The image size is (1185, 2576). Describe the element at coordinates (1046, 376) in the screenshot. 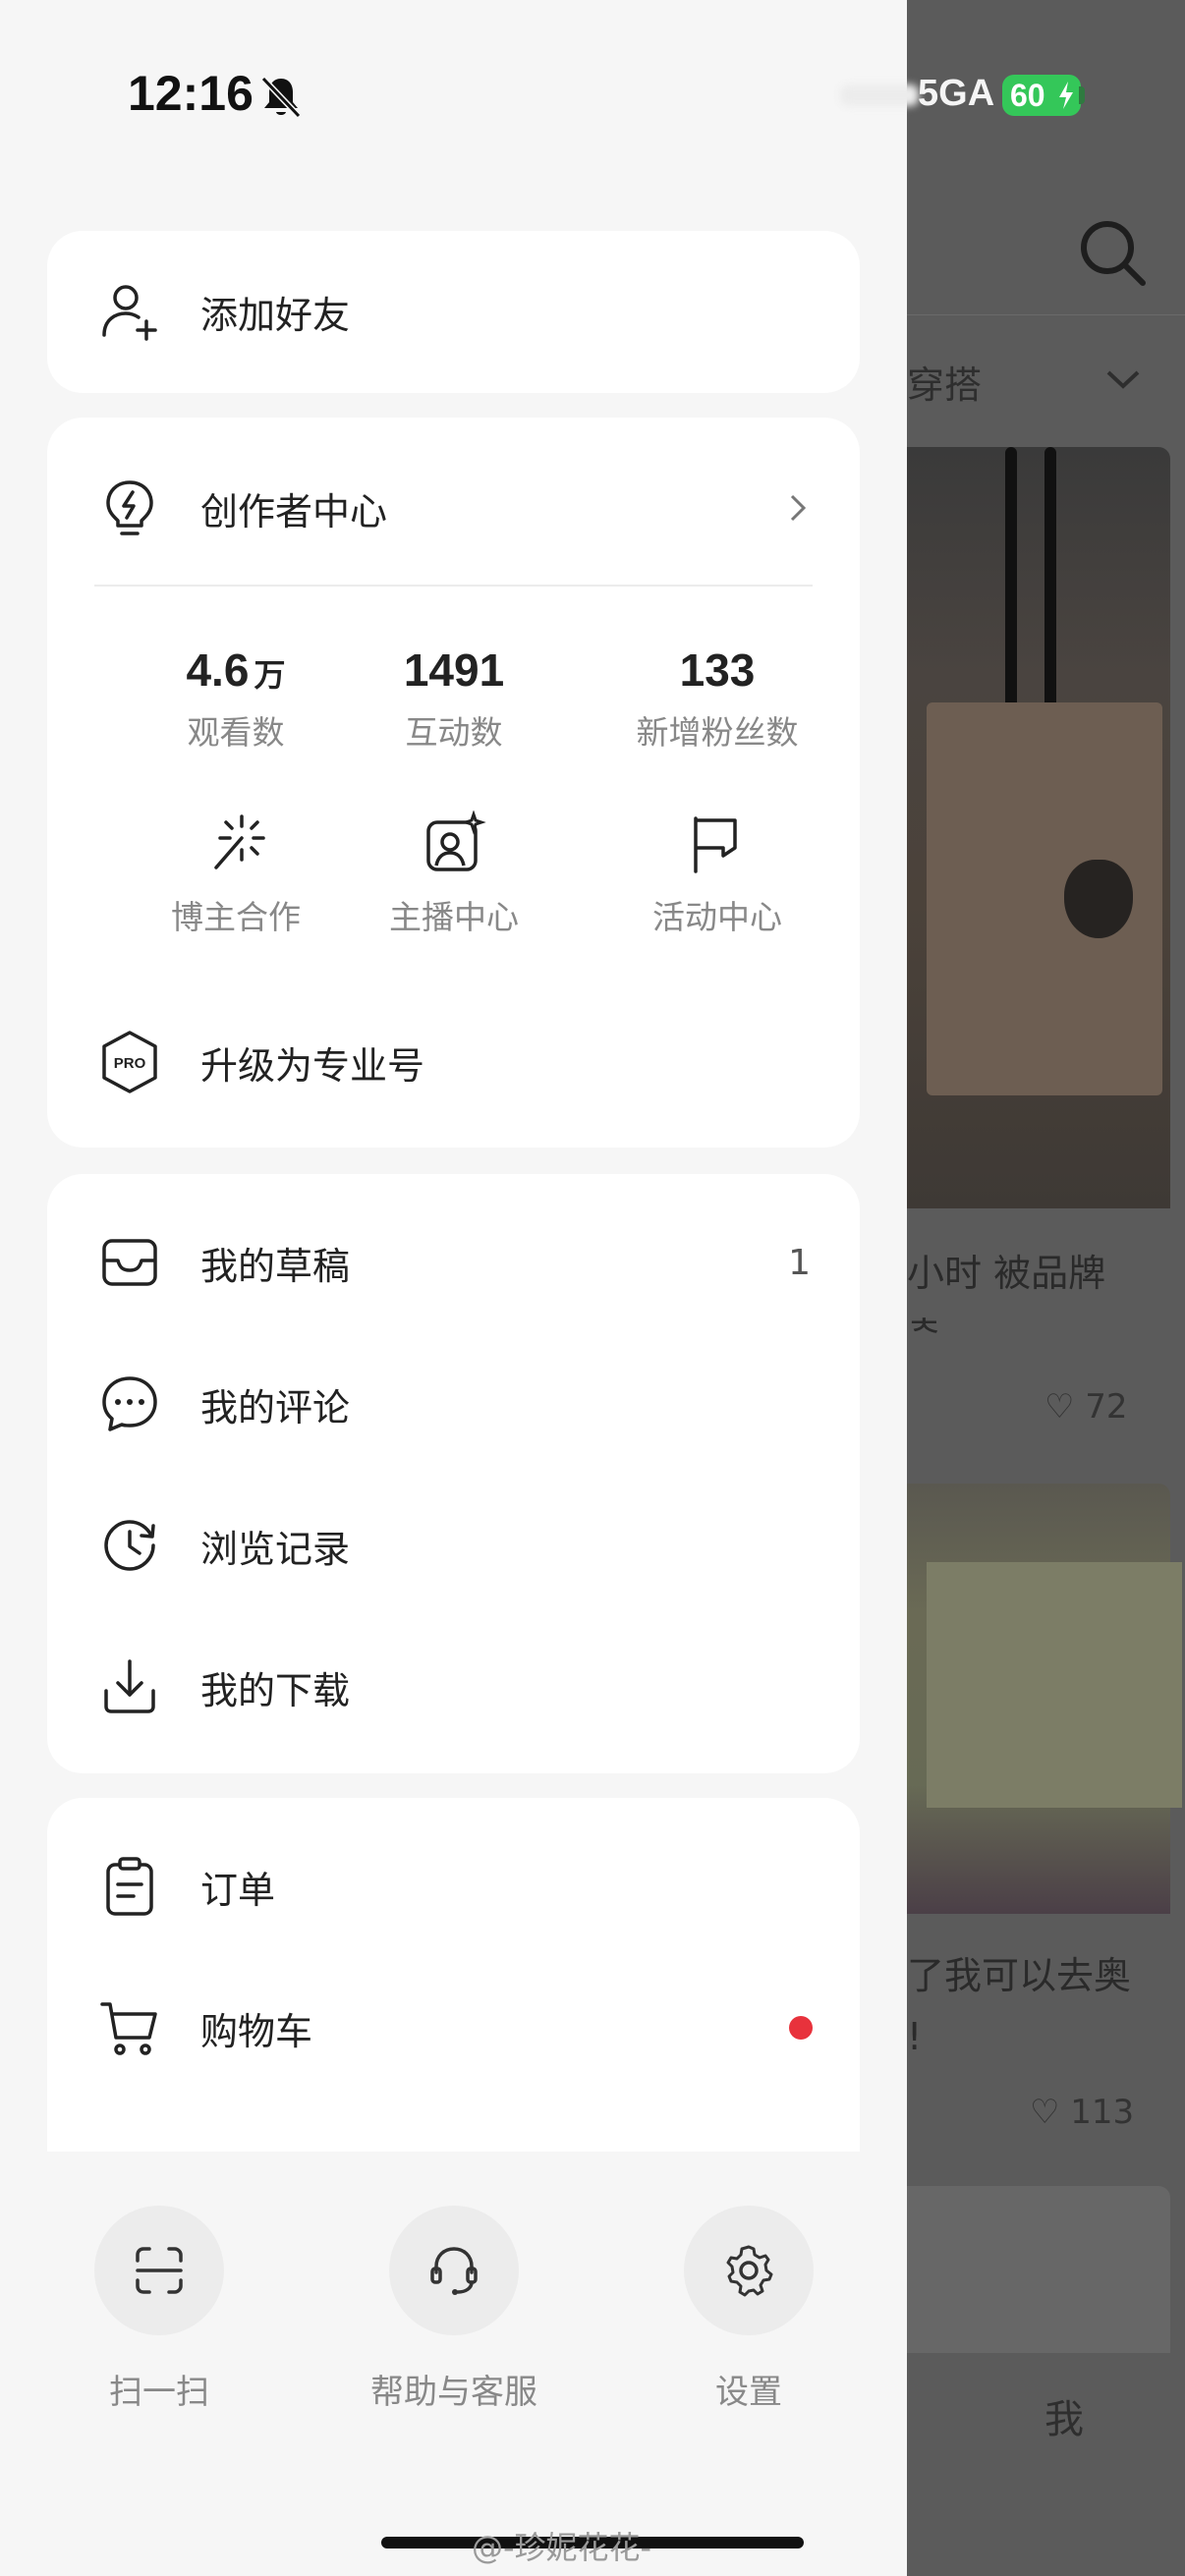

I see `category-filter-bar: 穿搭` at that location.